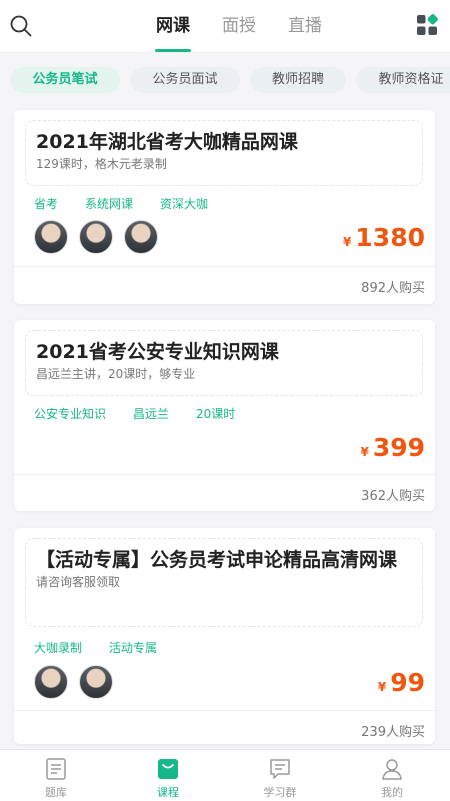 Image resolution: width=450 pixels, height=801 pixels. I want to click on question-bank-icon, so click(56, 769).